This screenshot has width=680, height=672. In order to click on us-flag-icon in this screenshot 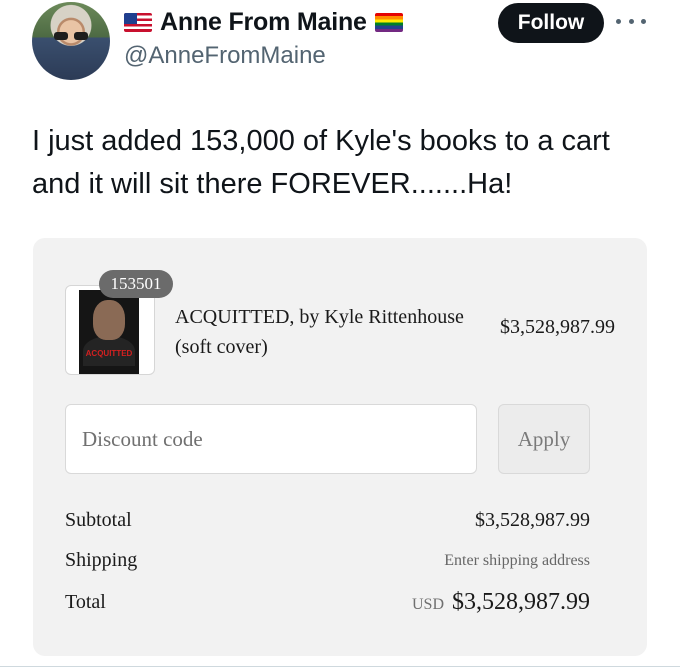, I will do `click(138, 22)`.